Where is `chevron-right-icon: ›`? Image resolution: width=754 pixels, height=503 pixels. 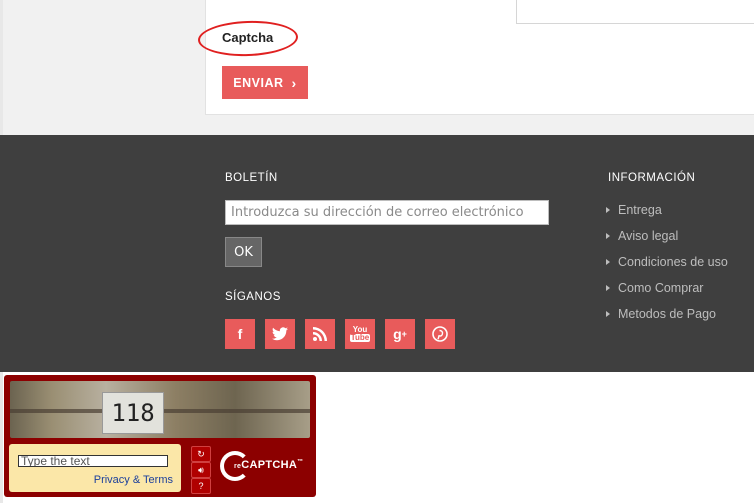 chevron-right-icon: › is located at coordinates (294, 82).